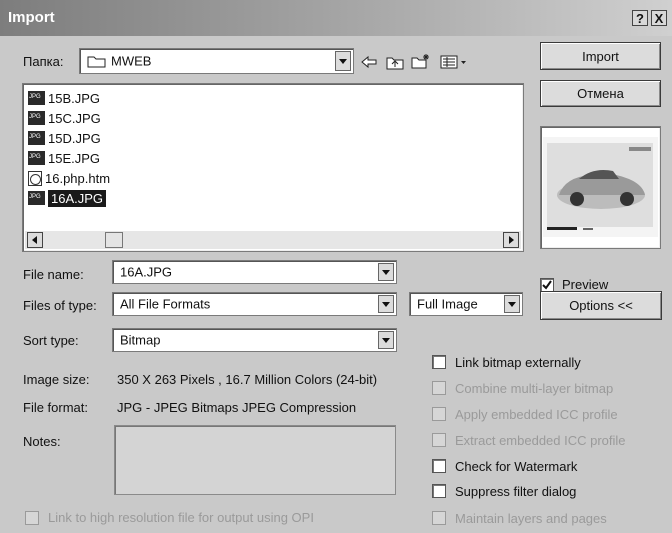 This screenshot has height=533, width=672. I want to click on scroll-right-icon, so click(511, 240).